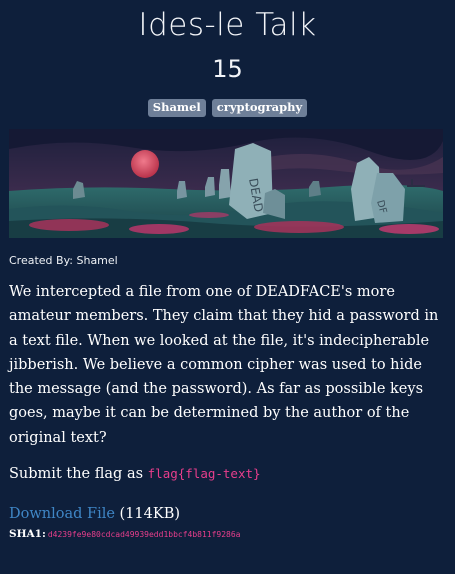  Describe the element at coordinates (63, 260) in the screenshot. I see `created-by: Created By: Shamel` at that location.